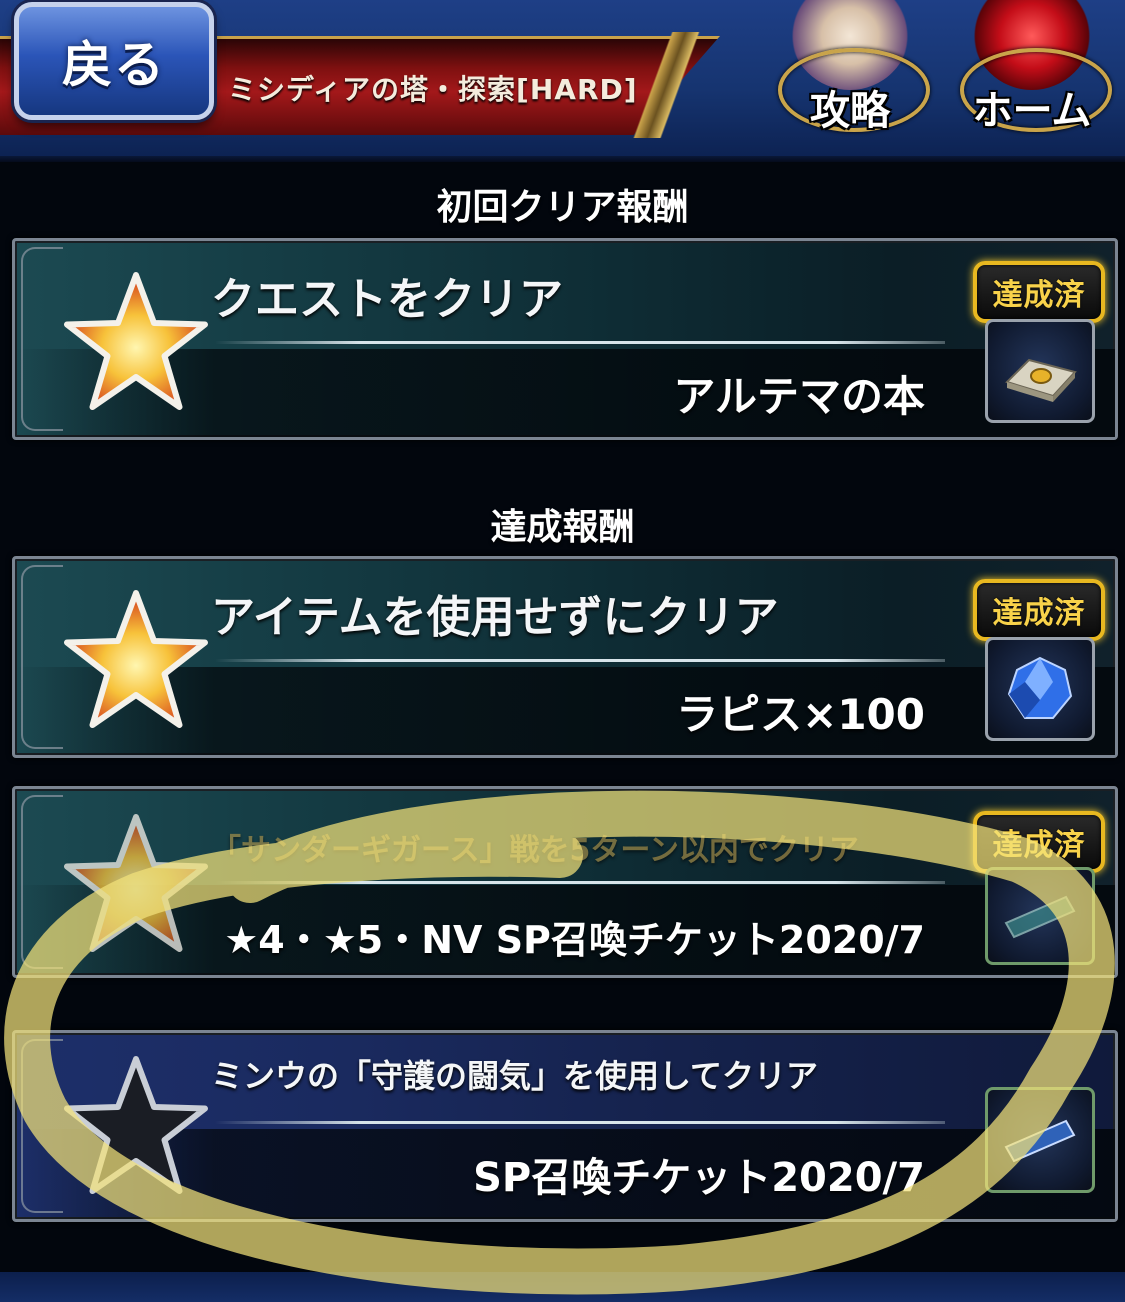 The image size is (1125, 1302). I want to click on mission-title: クエストをクリア, so click(387, 299).